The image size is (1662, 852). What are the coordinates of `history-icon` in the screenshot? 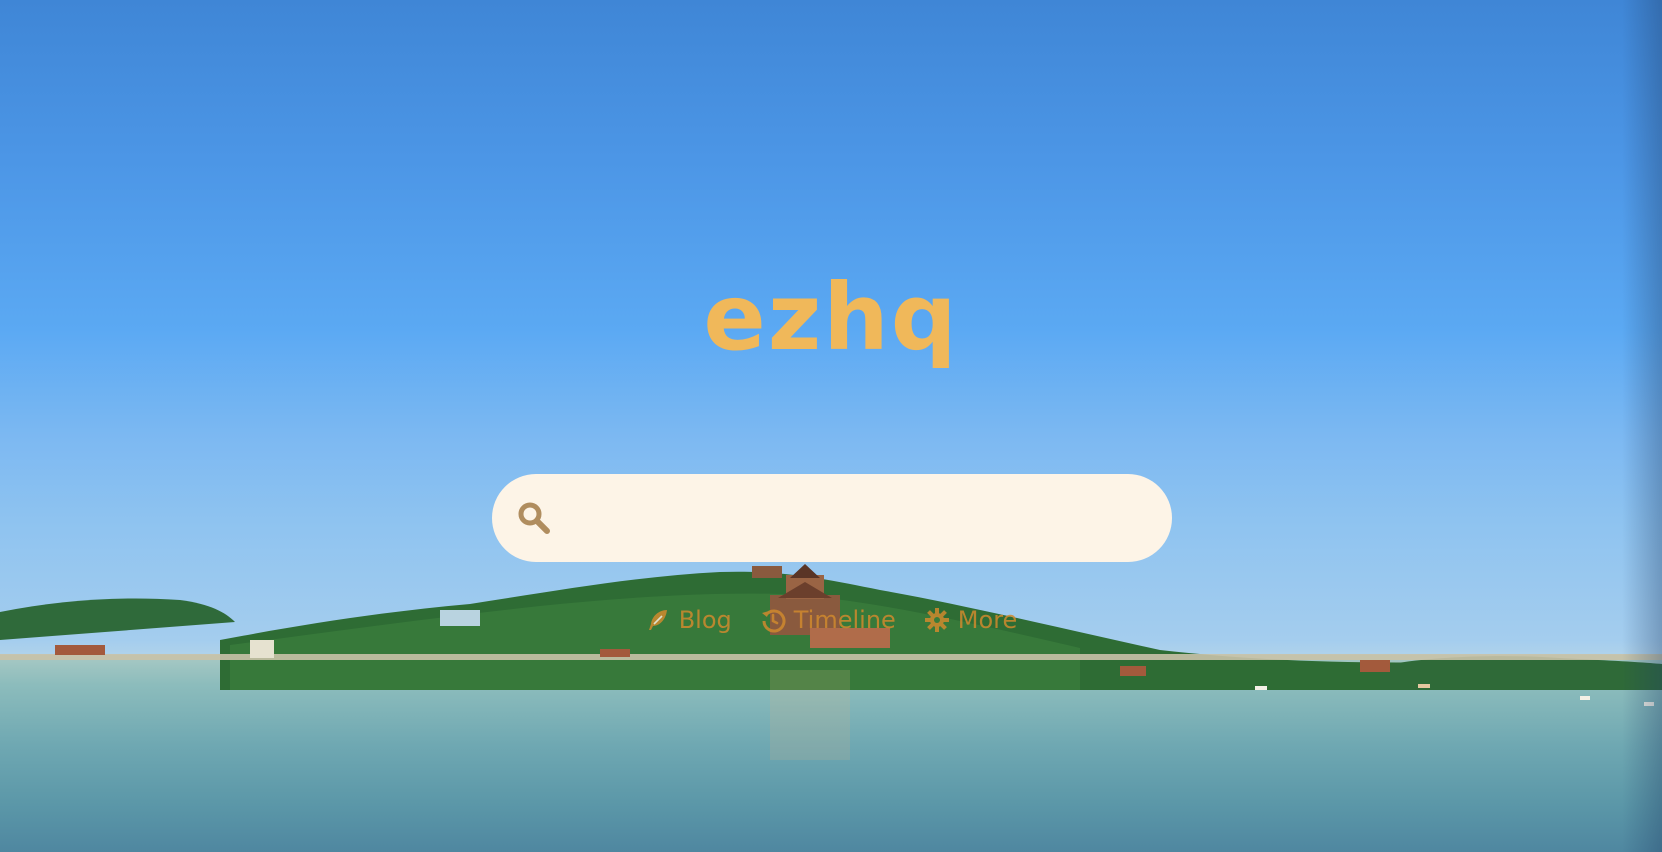 It's located at (773, 621).